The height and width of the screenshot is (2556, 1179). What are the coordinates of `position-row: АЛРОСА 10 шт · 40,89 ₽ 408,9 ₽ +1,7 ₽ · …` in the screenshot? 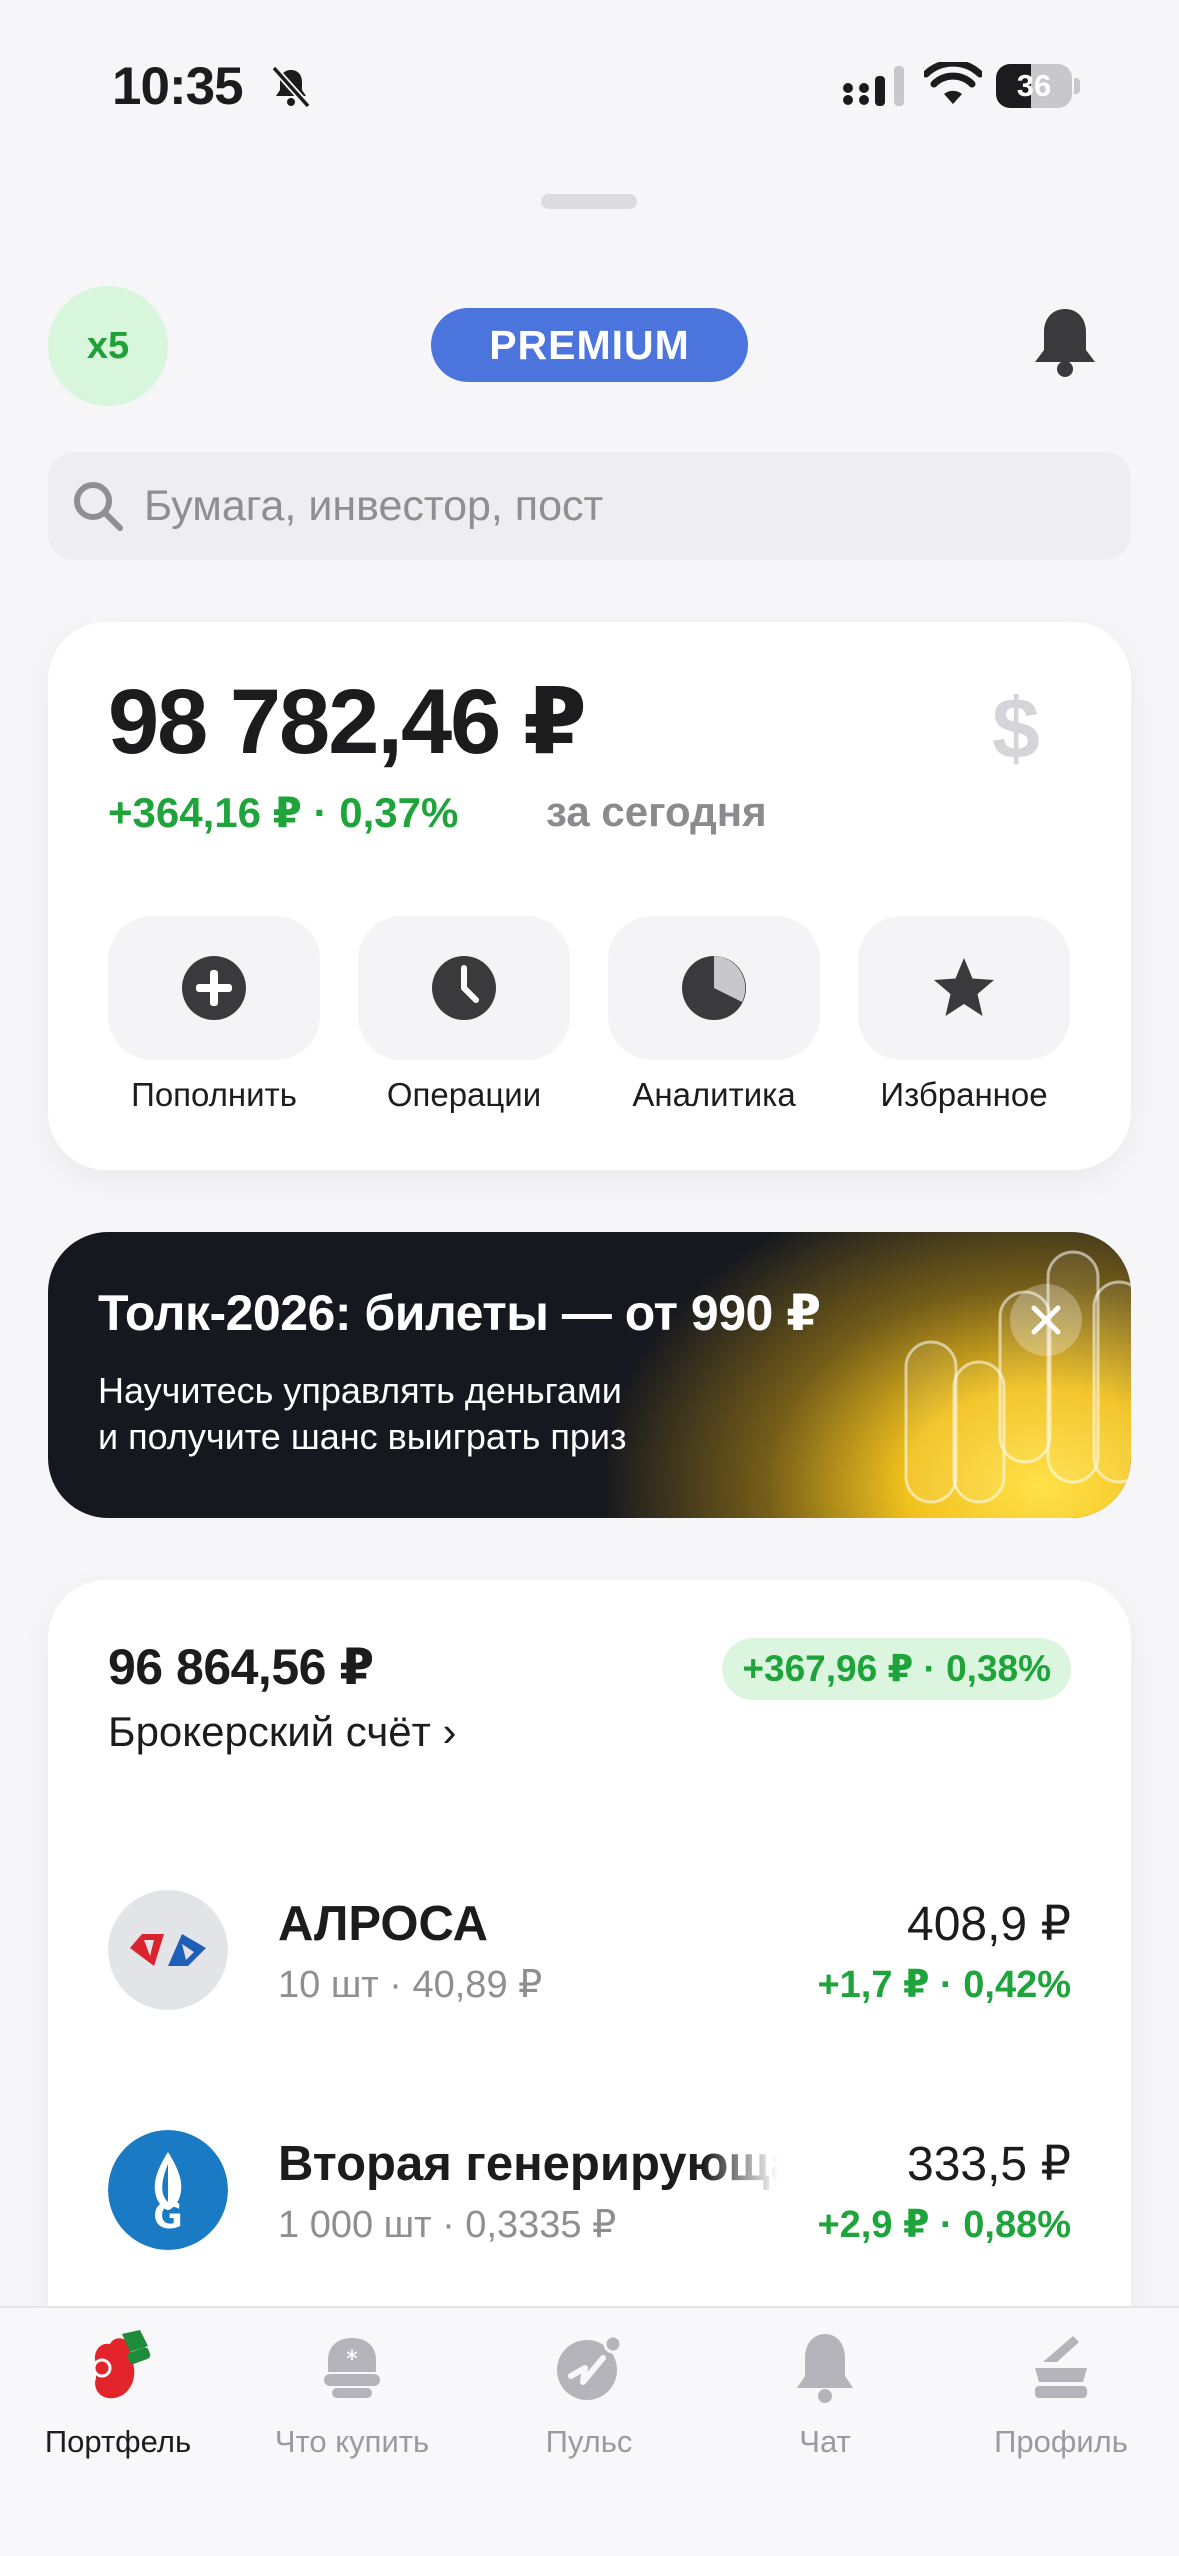 It's located at (589, 1950).